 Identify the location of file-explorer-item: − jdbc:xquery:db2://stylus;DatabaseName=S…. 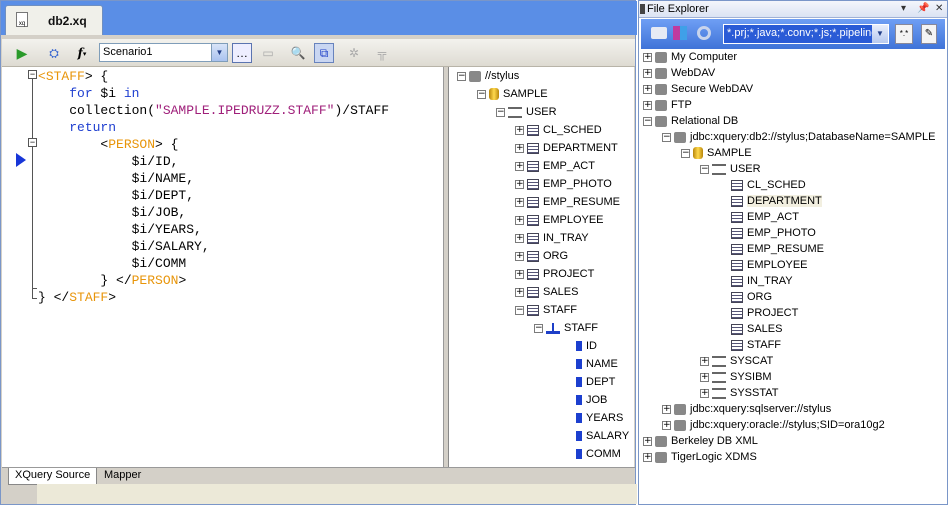
(799, 137).